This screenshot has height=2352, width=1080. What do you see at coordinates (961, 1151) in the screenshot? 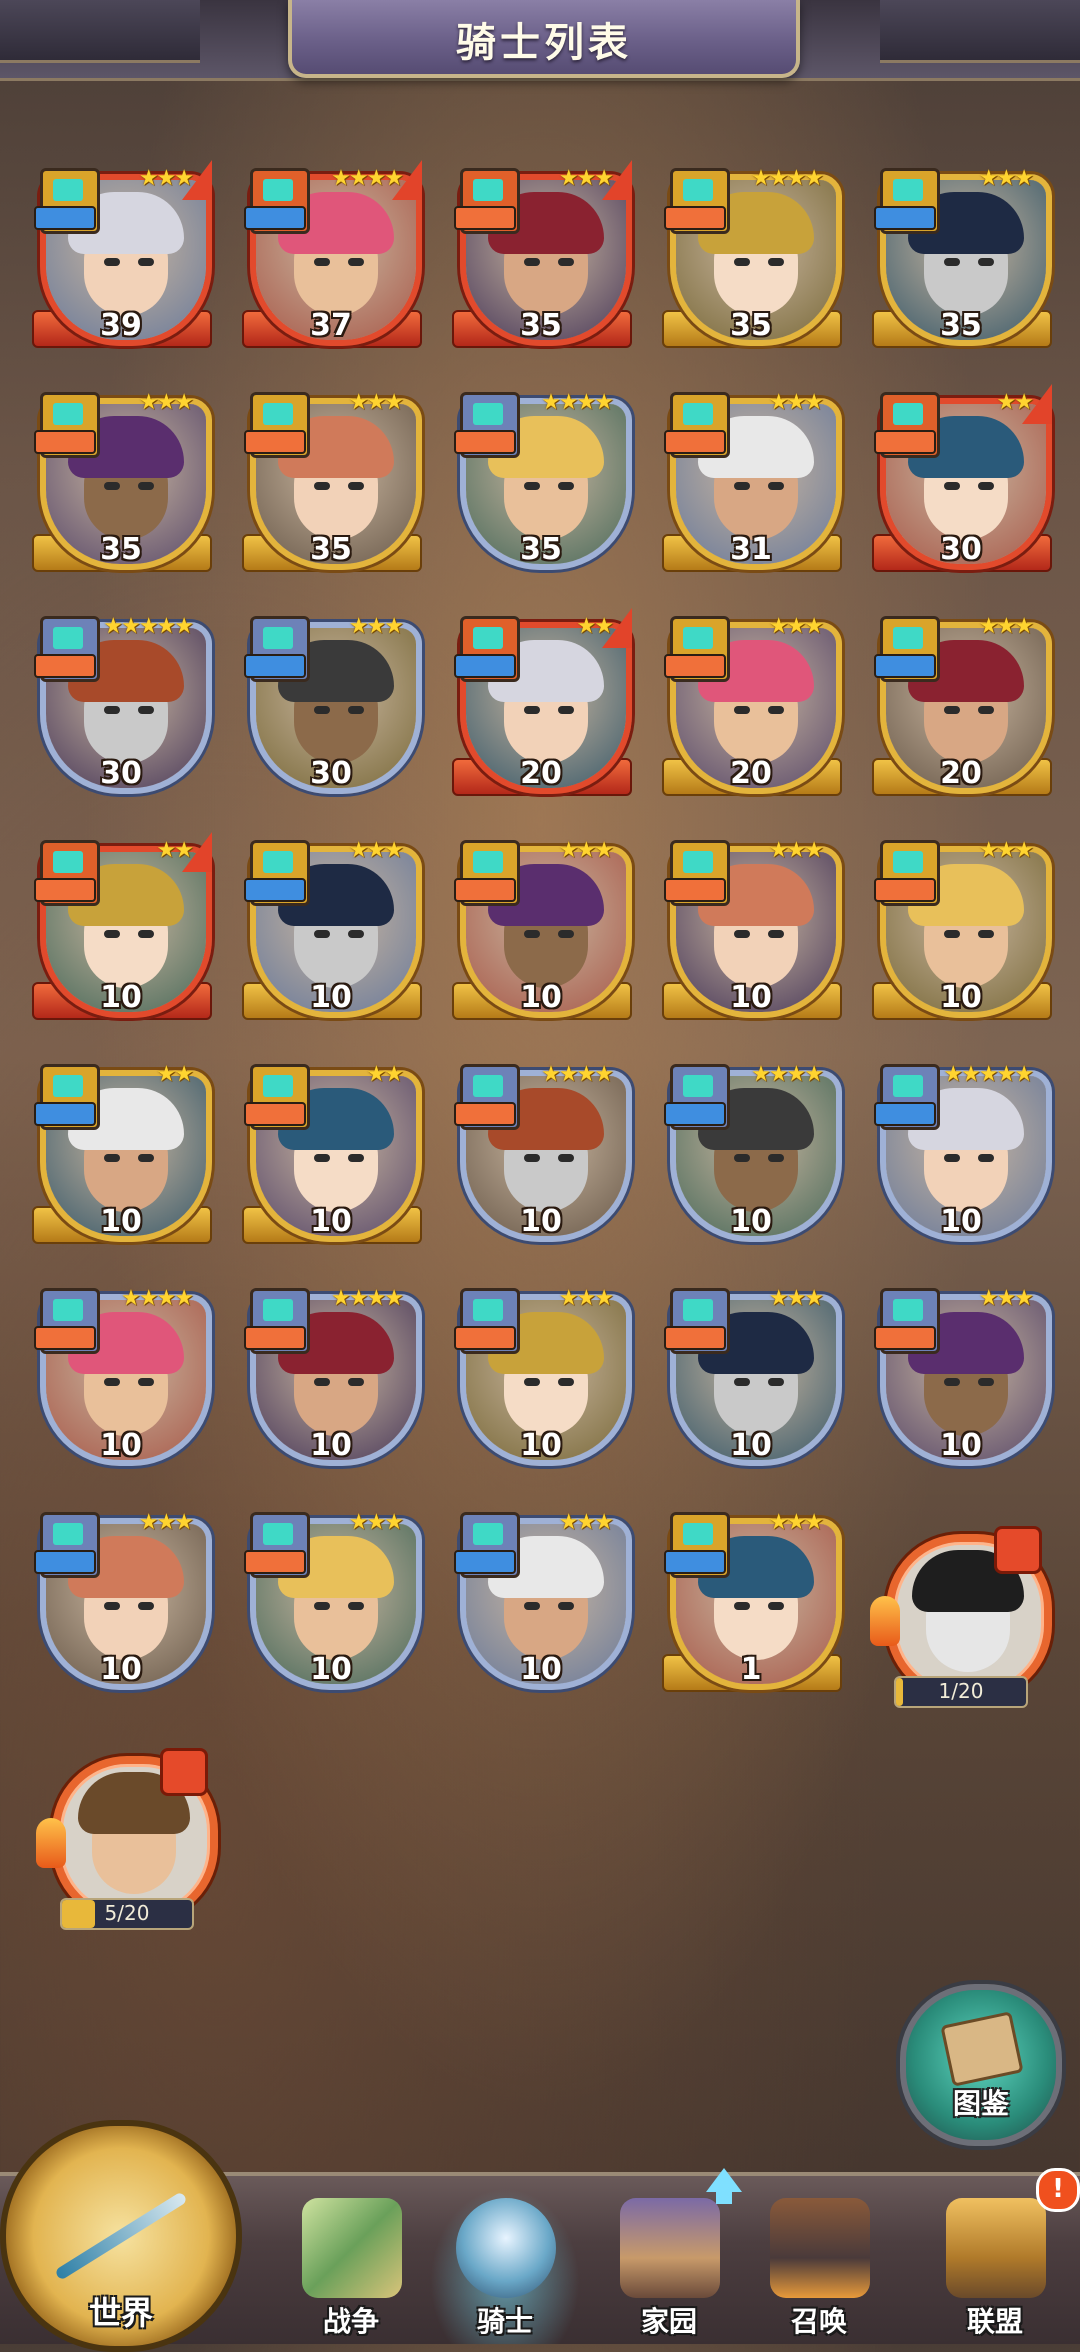
I see `hero-card: ★★★★★ 10` at bounding box center [961, 1151].